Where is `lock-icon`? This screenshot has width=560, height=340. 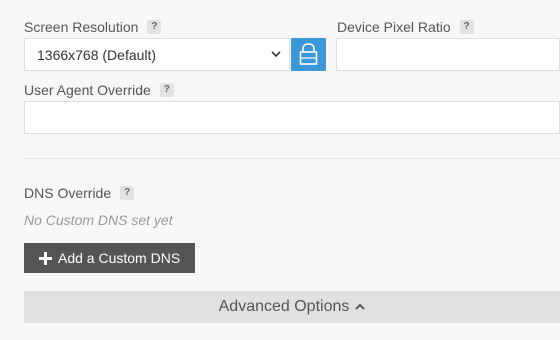
lock-icon is located at coordinates (308, 54).